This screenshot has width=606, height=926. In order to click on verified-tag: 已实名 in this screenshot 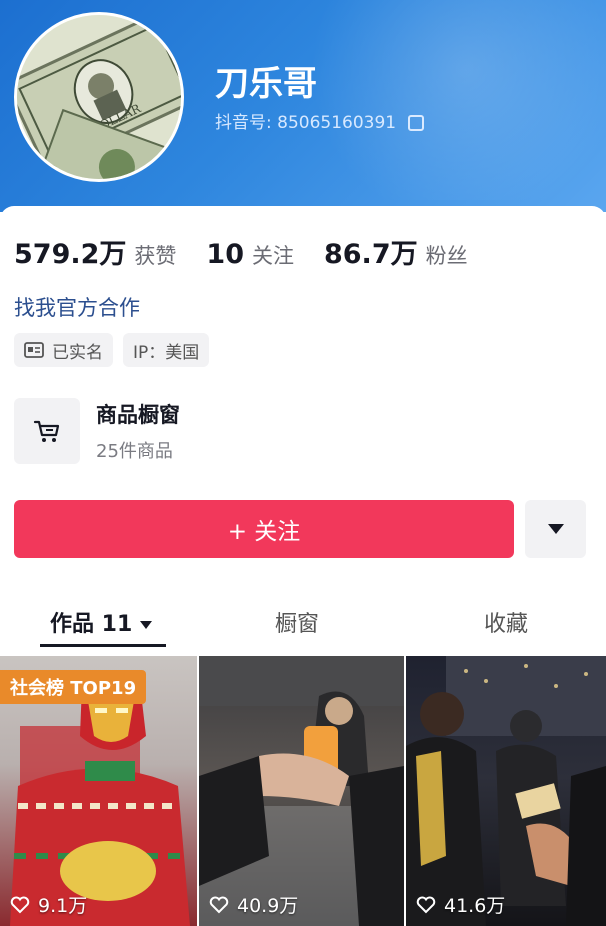, I will do `click(63, 350)`.